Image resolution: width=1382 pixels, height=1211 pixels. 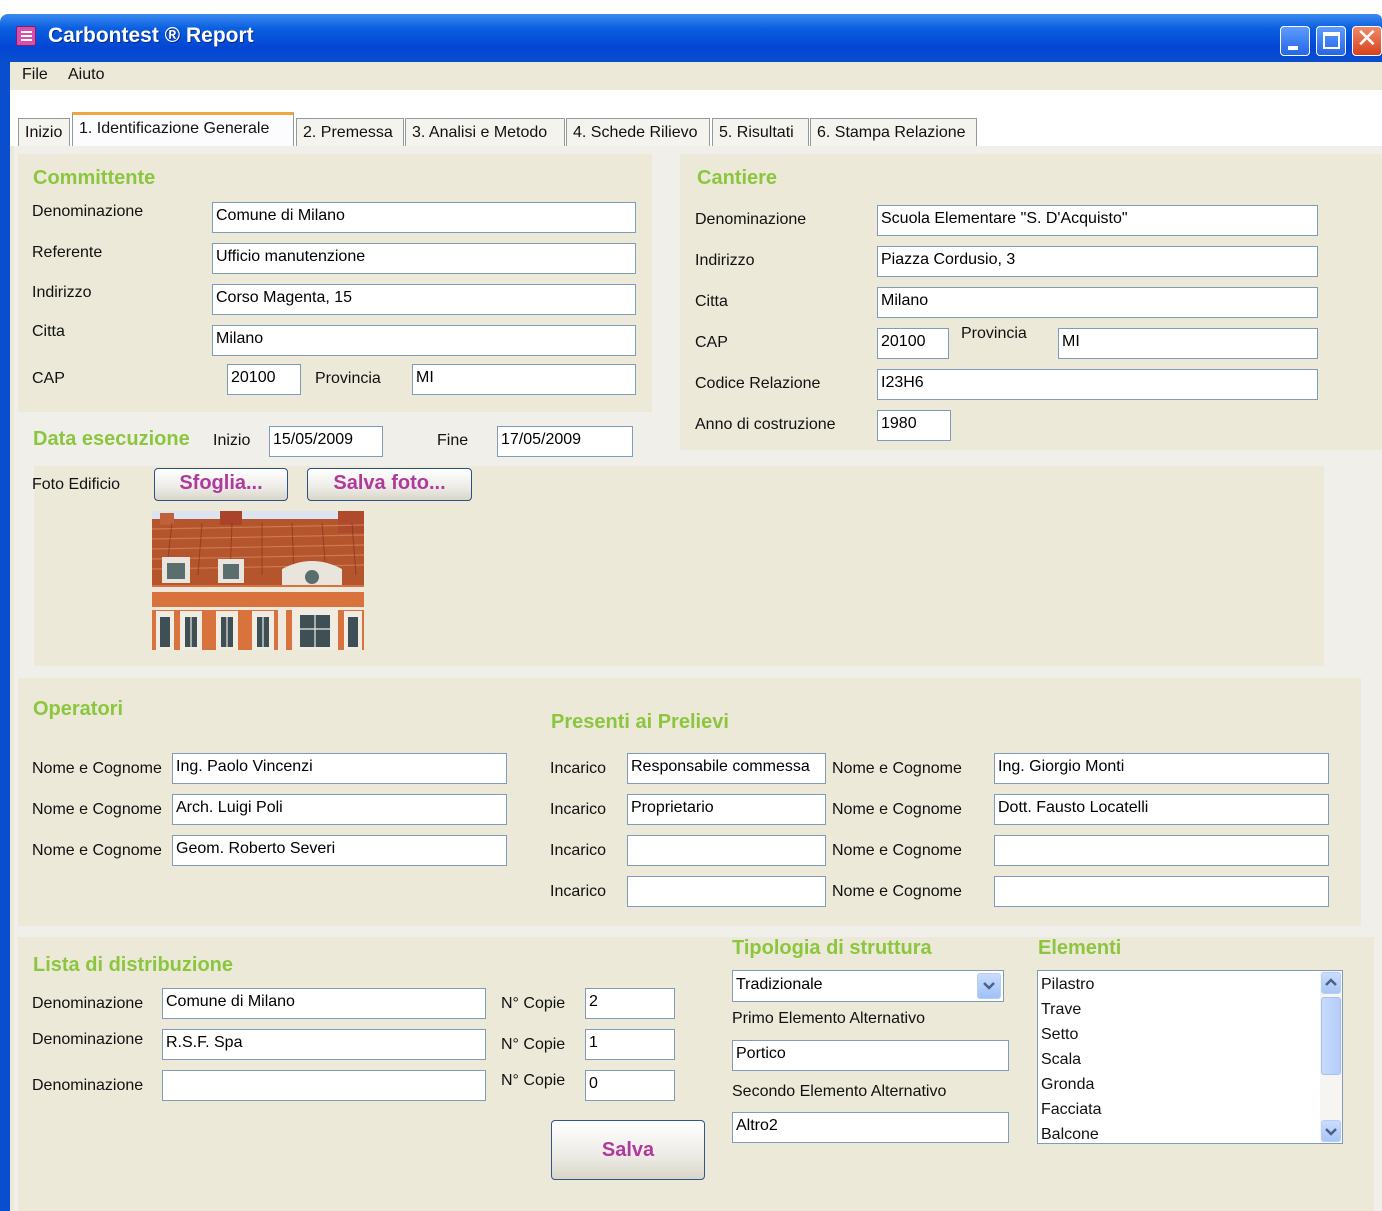 What do you see at coordinates (485, 132) in the screenshot?
I see `tab-analisi-metodo: 3. Analisi e Metodo` at bounding box center [485, 132].